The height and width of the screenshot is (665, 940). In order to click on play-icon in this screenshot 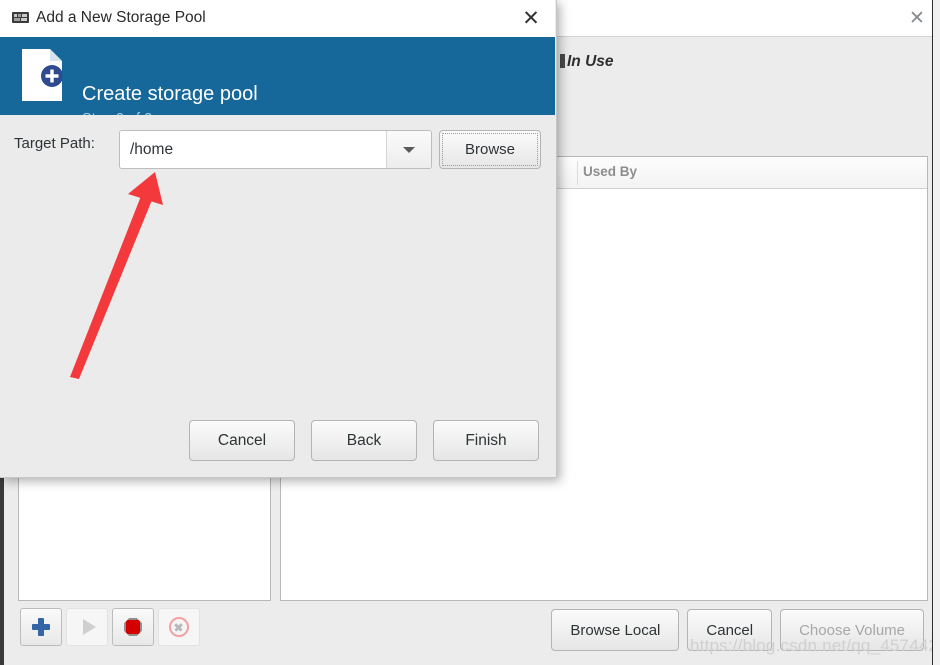, I will do `click(89, 627)`.